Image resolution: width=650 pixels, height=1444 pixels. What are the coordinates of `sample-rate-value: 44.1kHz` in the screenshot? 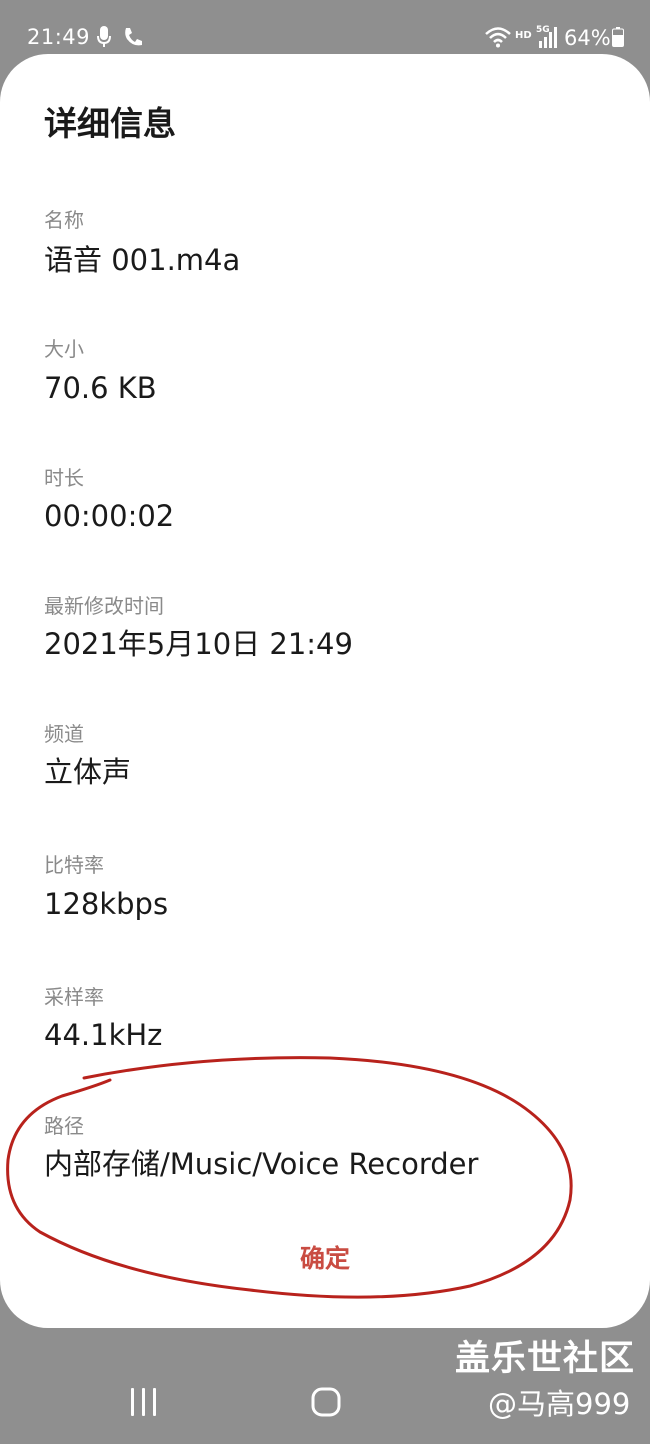 It's located at (103, 1035).